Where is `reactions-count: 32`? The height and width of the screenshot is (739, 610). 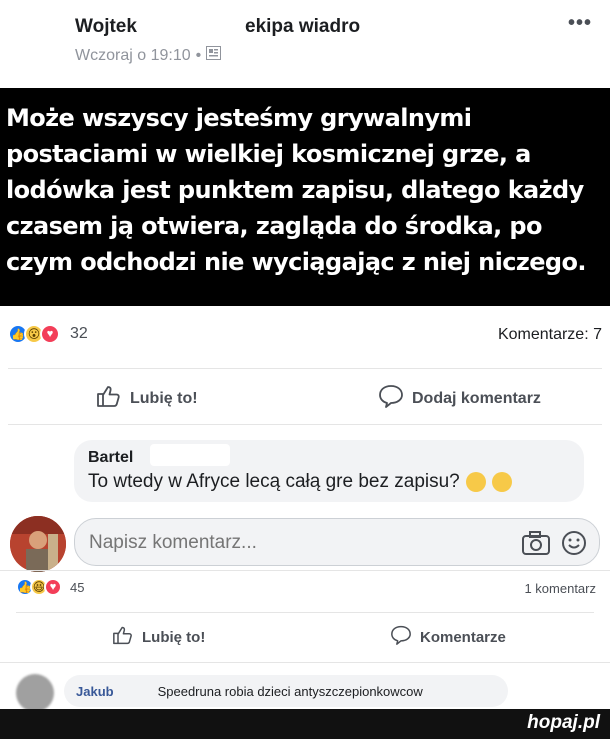
reactions-count: 32 is located at coordinates (79, 333).